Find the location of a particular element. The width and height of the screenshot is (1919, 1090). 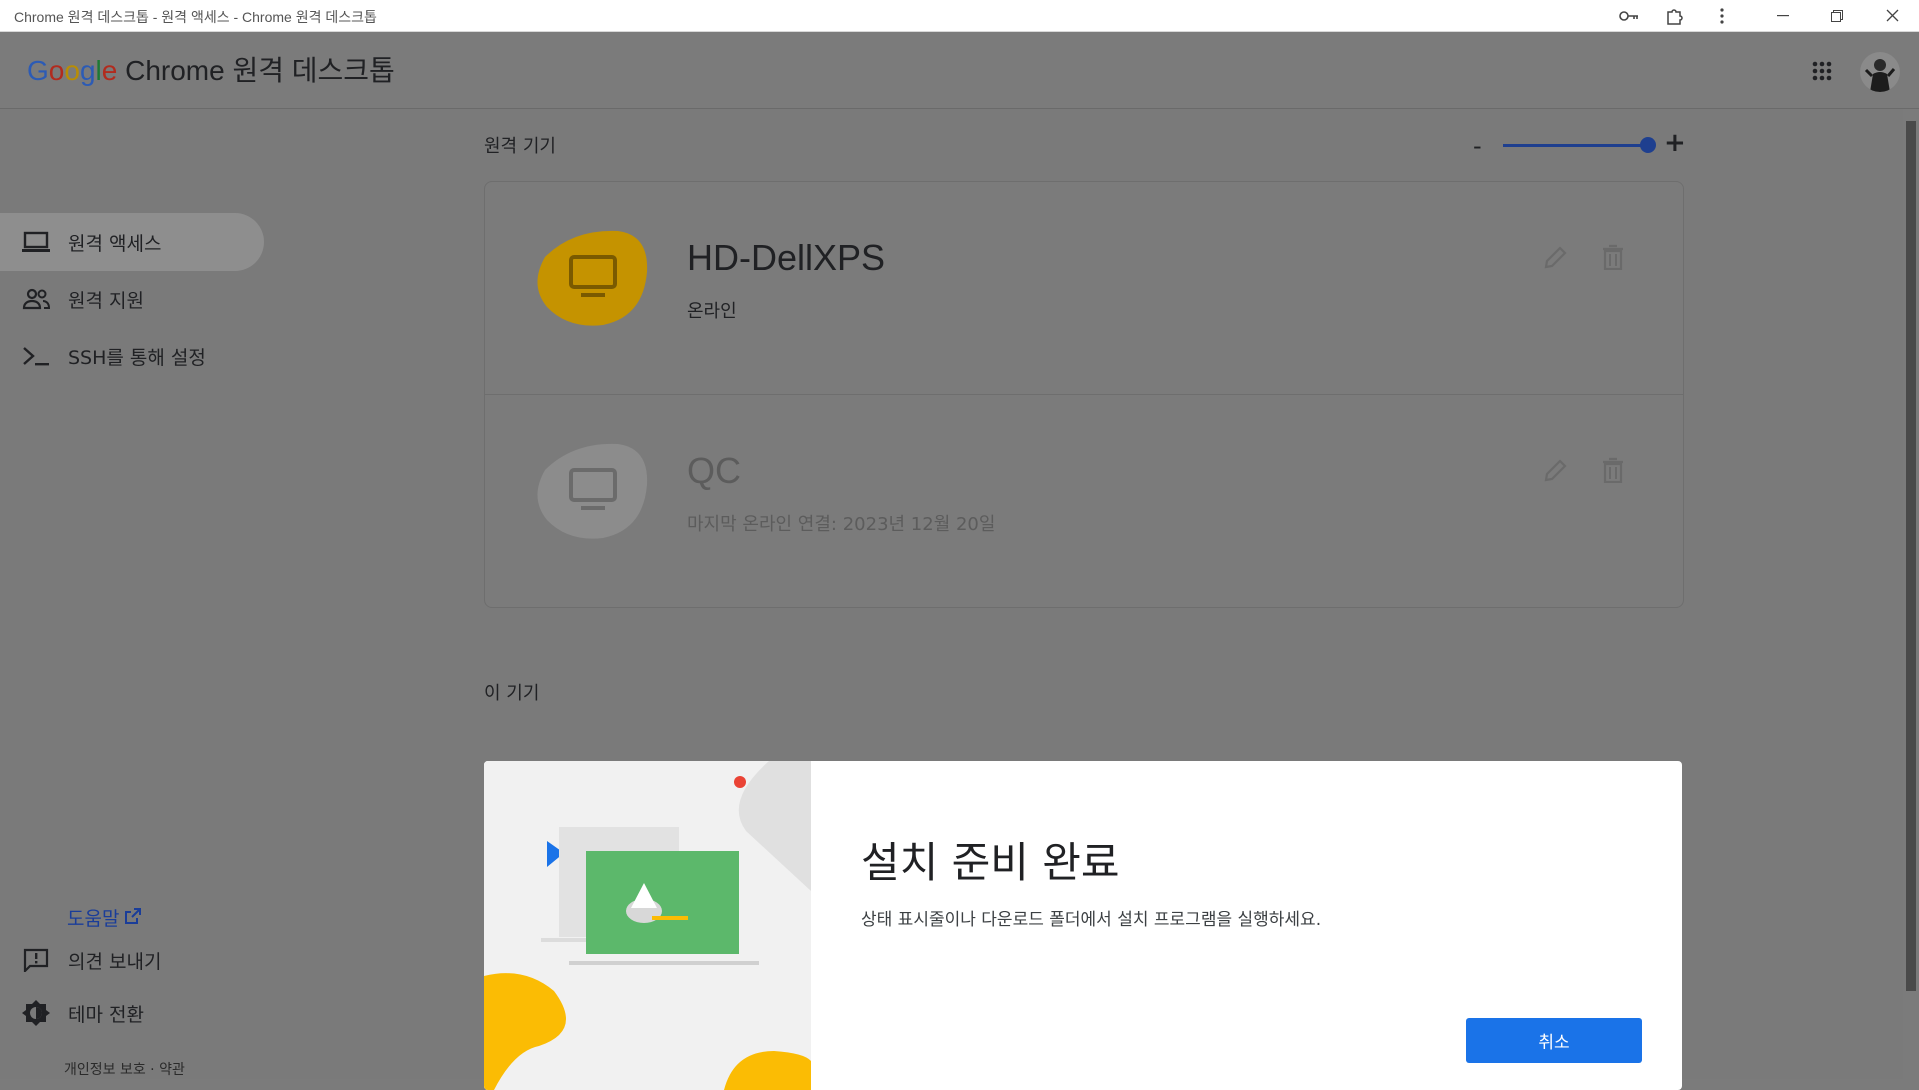

cancel-button: 취소 is located at coordinates (1554, 1040).